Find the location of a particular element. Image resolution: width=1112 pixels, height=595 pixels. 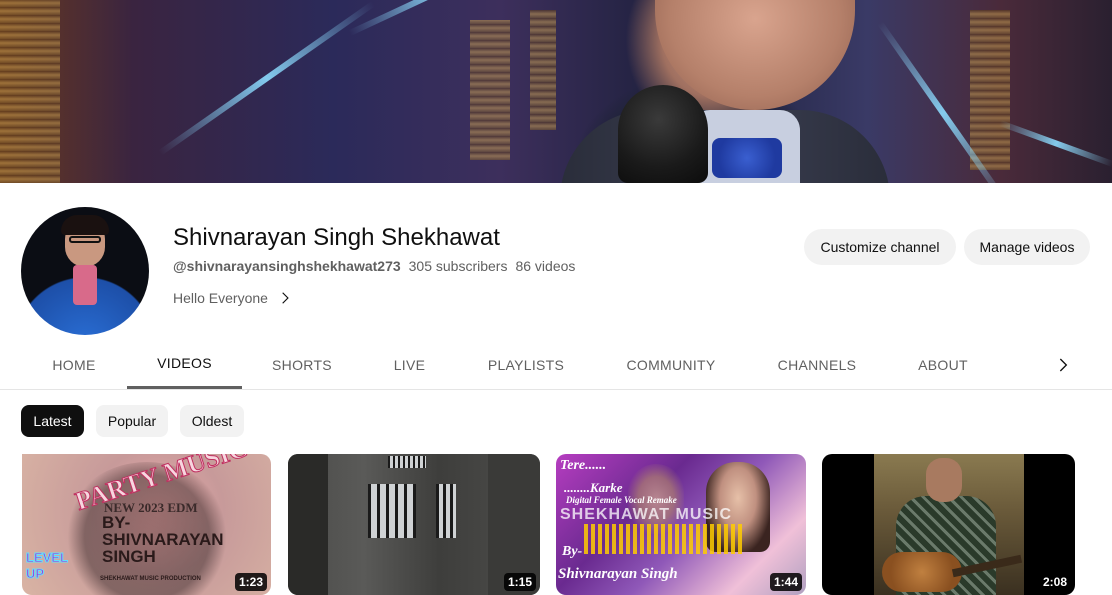

filter-chip-latest: Latest is located at coordinates (52, 421).